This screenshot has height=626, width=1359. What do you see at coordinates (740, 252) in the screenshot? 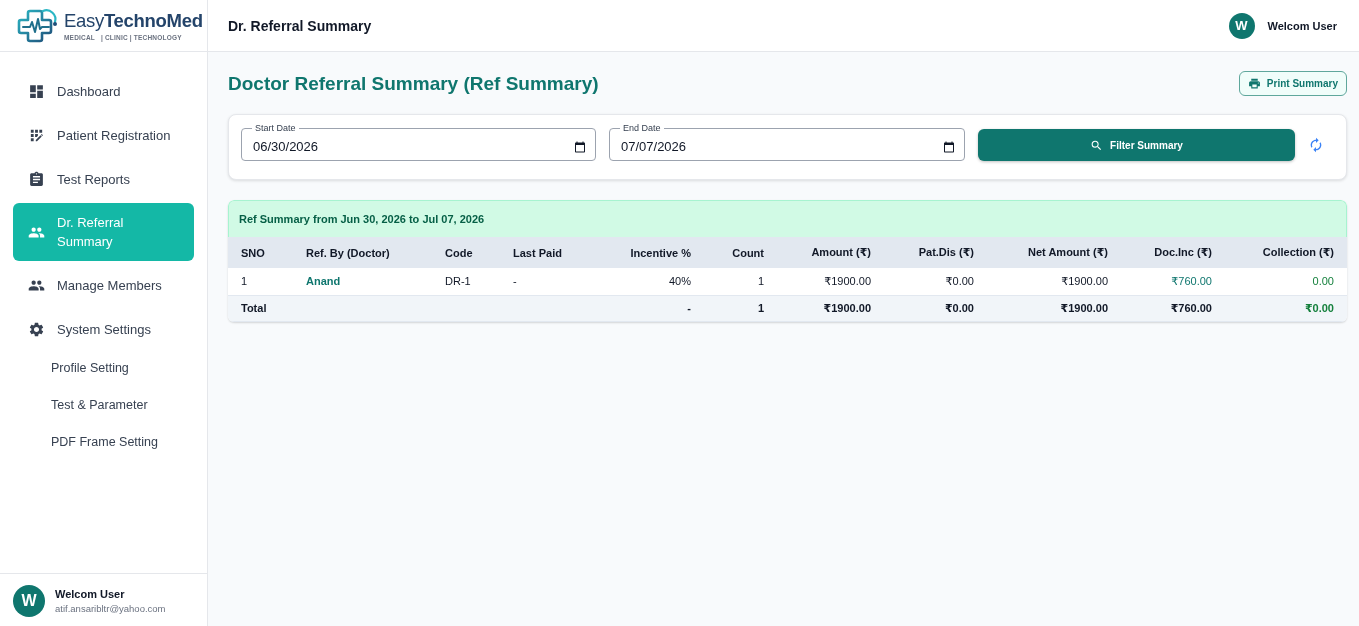
I see `column-header: Count` at bounding box center [740, 252].